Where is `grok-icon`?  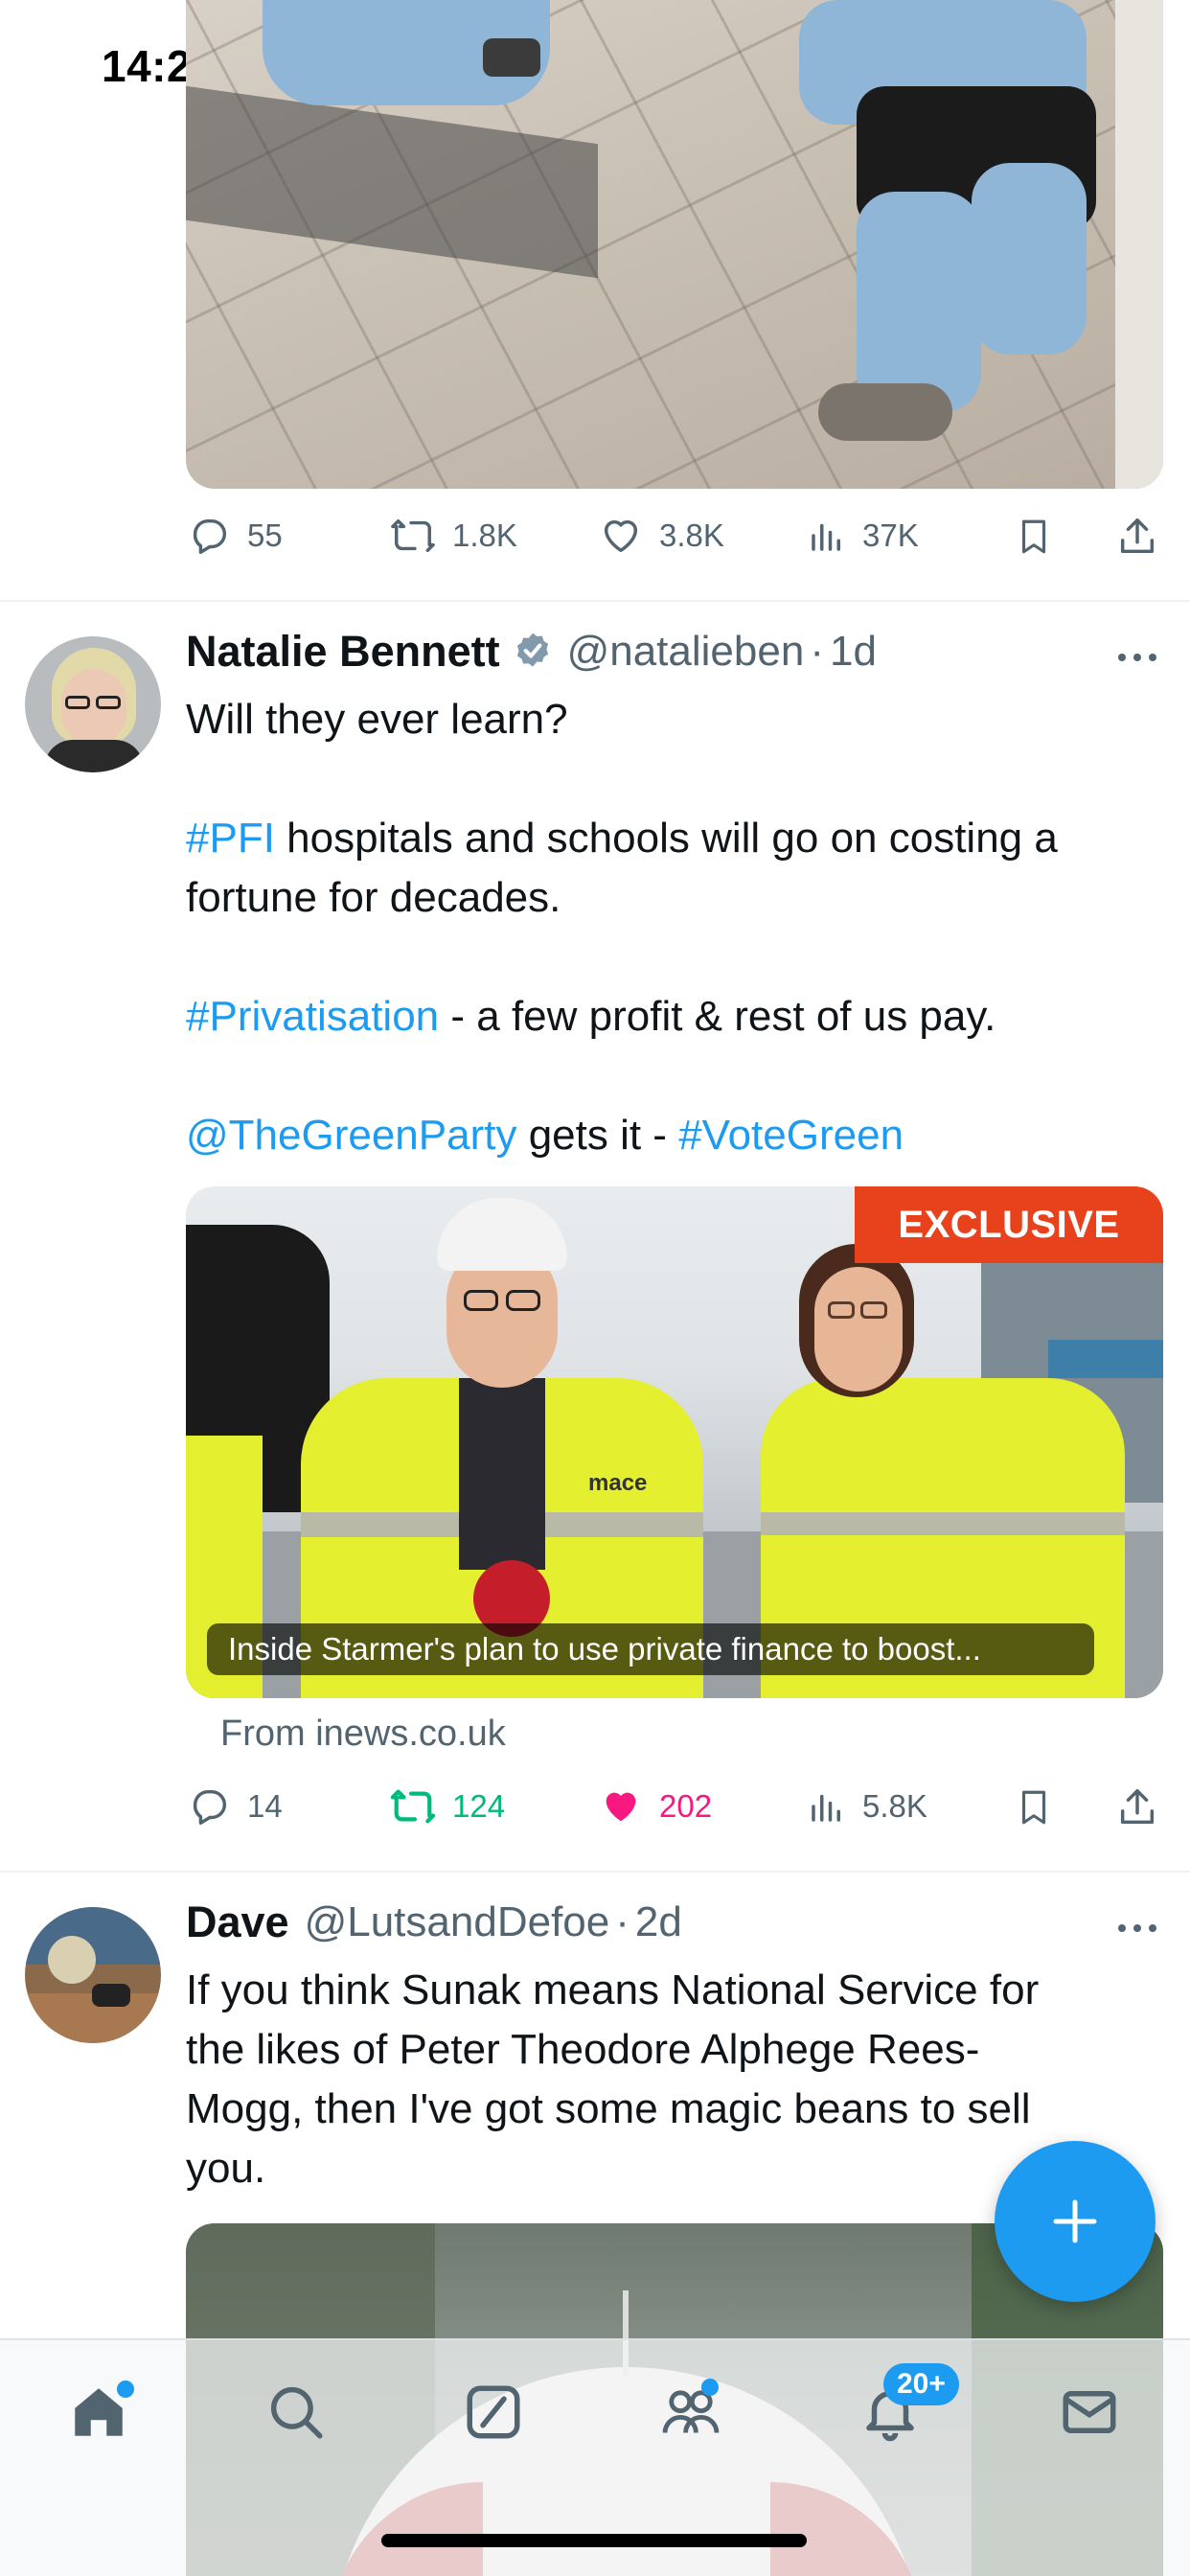 grok-icon is located at coordinates (494, 2412).